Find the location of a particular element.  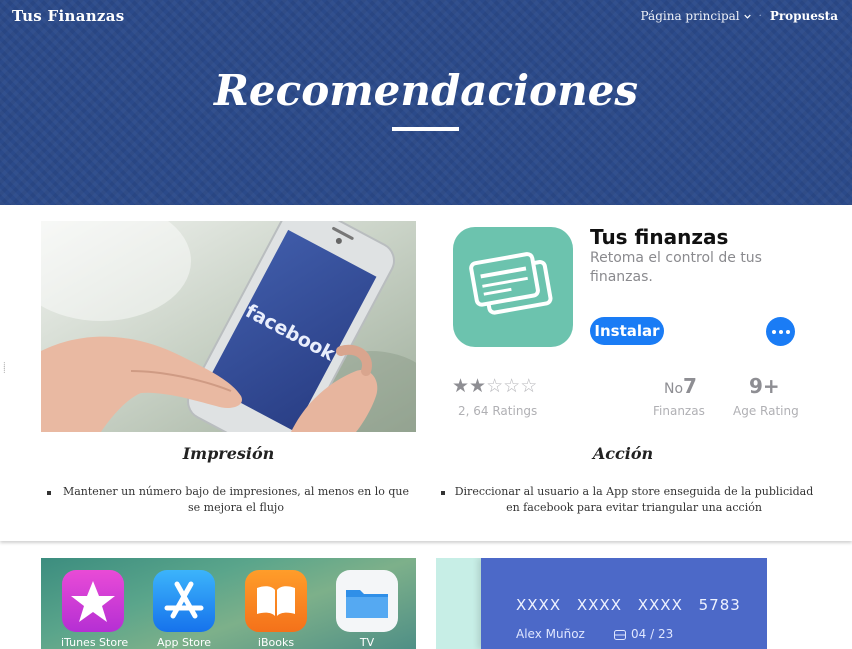

ios-app-tv: TV is located at coordinates (367, 609).